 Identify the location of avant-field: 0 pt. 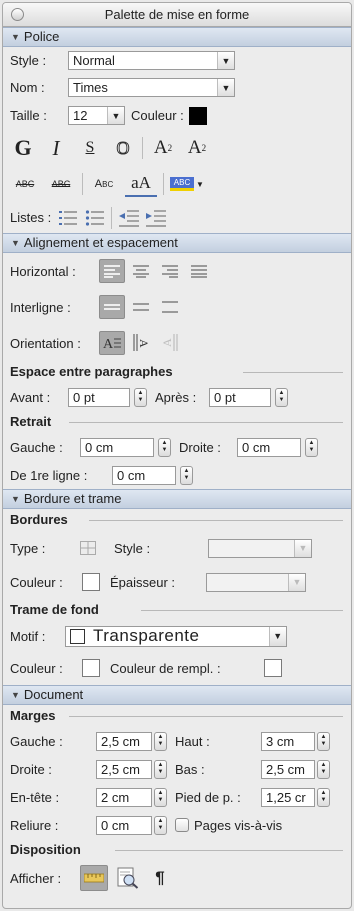
(99, 397).